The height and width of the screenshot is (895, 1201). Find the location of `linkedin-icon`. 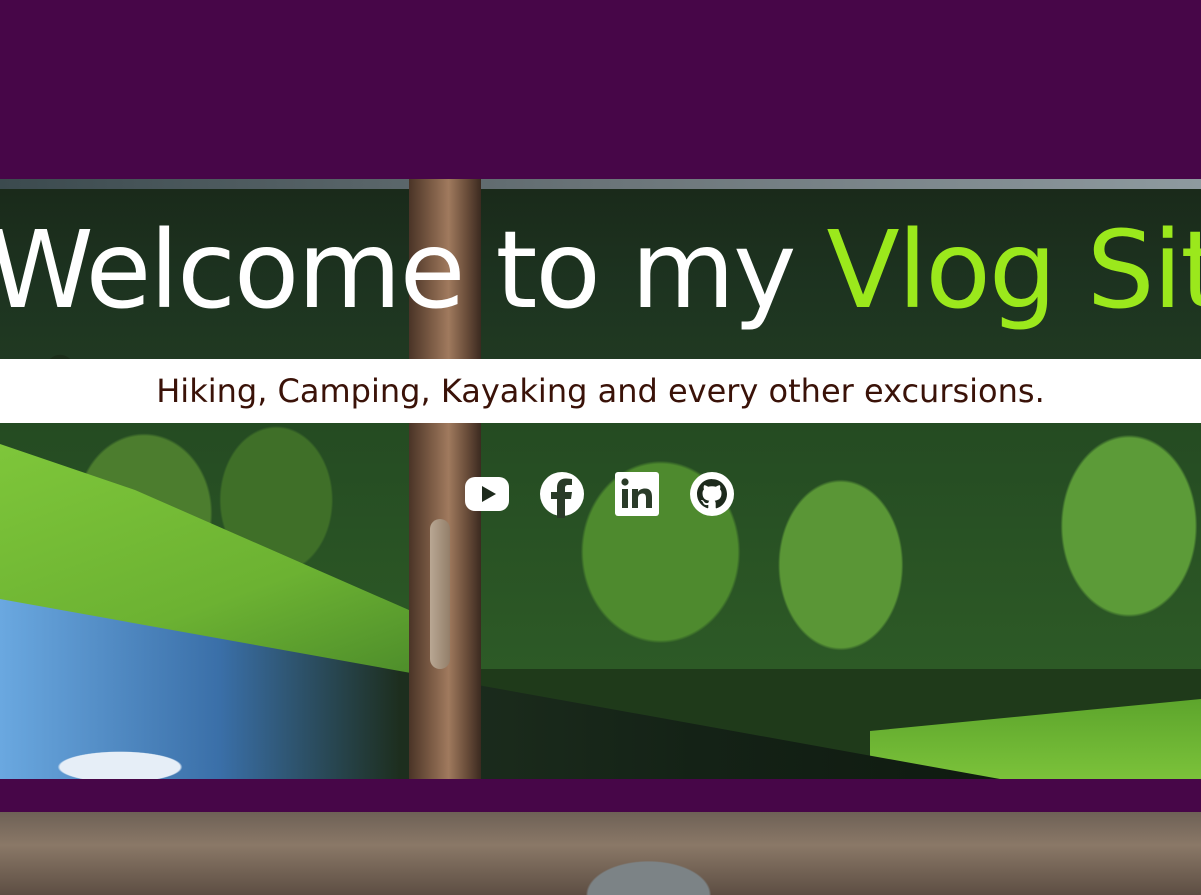

linkedin-icon is located at coordinates (637, 494).